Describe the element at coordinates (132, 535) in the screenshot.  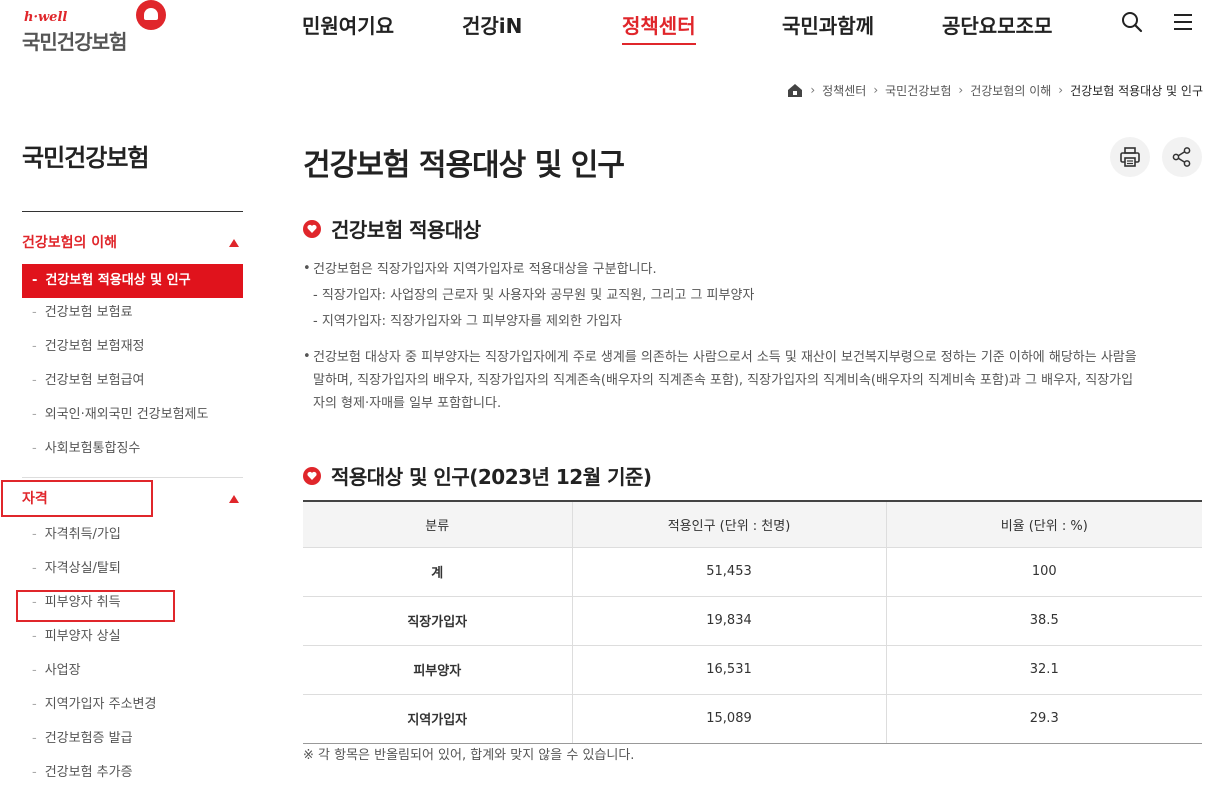
I see `sidebar-item-acquire: - 자격취득/가입` at that location.